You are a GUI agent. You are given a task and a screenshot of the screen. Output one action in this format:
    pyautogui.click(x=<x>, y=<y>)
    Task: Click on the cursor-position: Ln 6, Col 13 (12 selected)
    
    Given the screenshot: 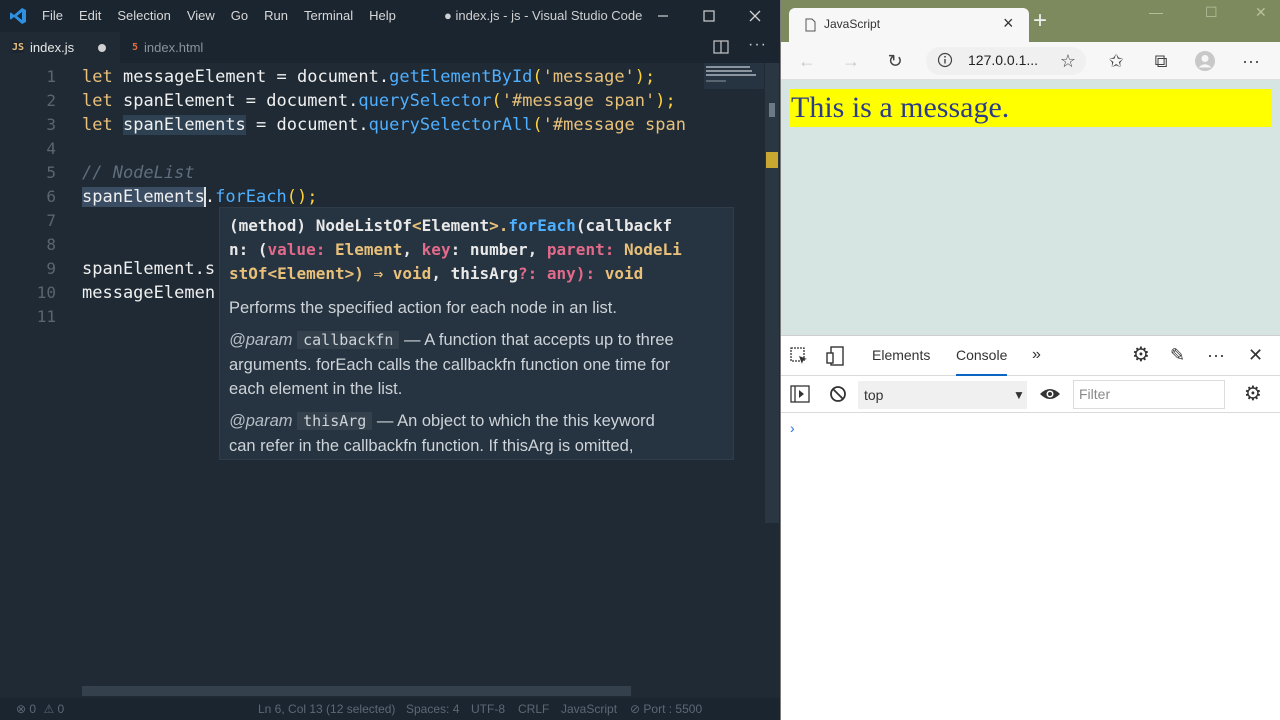 What is the action you would take?
    pyautogui.click(x=326, y=709)
    